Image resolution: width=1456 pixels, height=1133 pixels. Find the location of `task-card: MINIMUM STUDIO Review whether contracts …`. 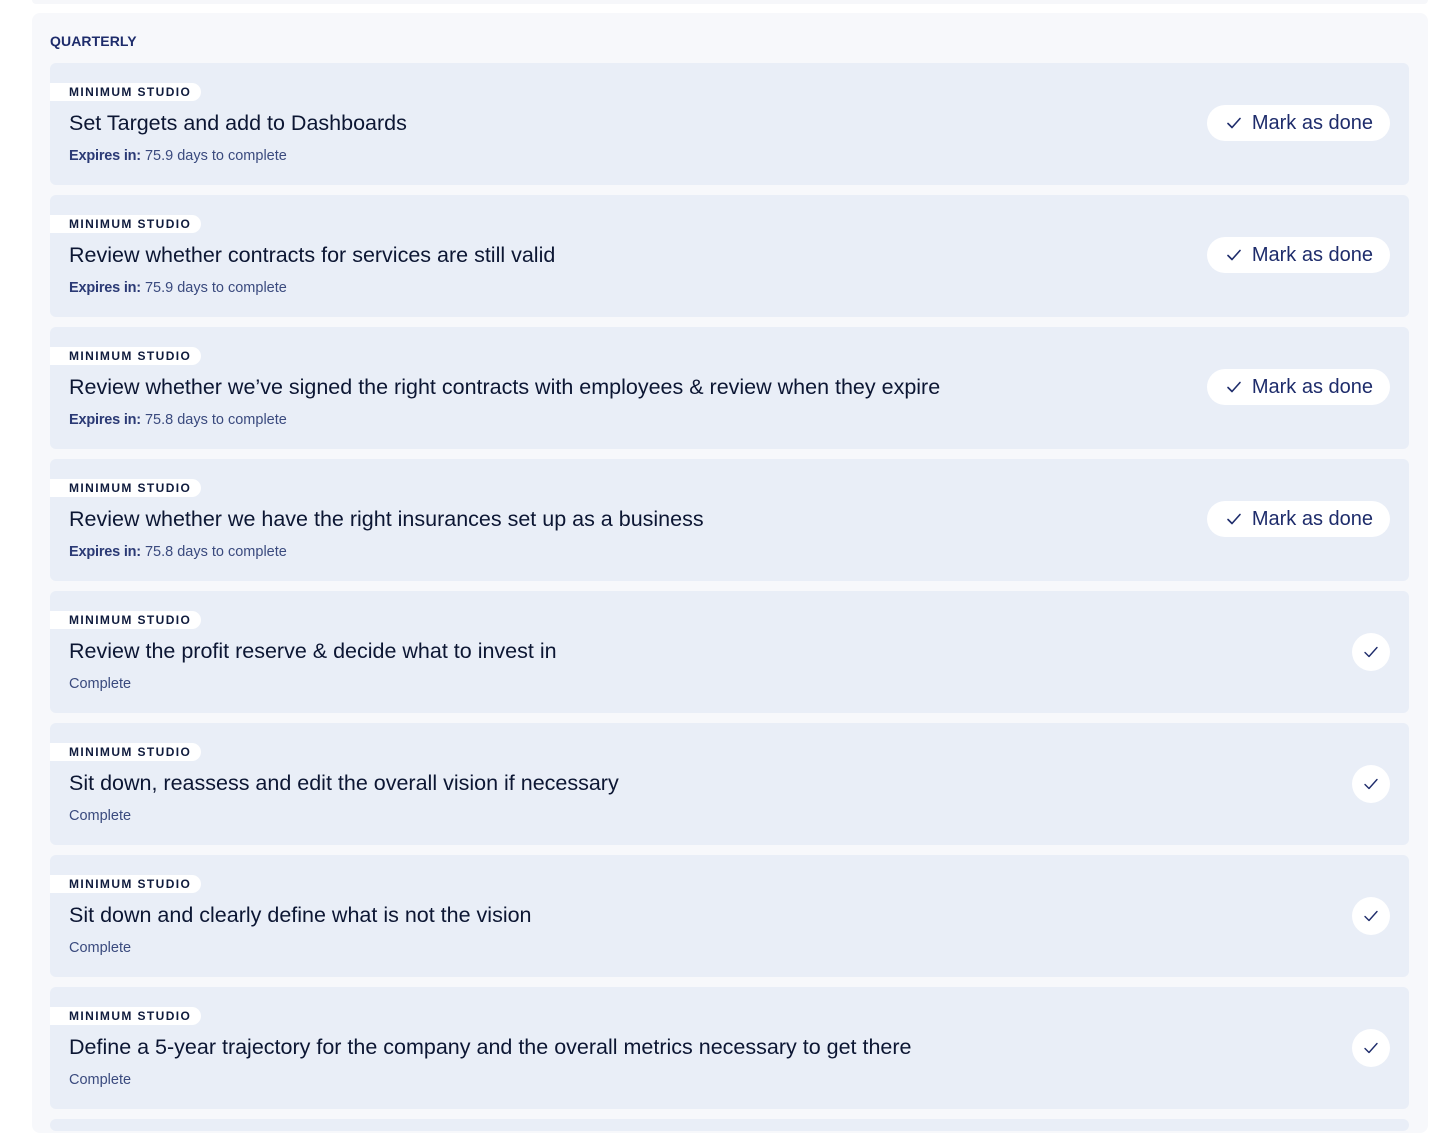

task-card: MINIMUM STUDIO Review whether contracts … is located at coordinates (729, 256).